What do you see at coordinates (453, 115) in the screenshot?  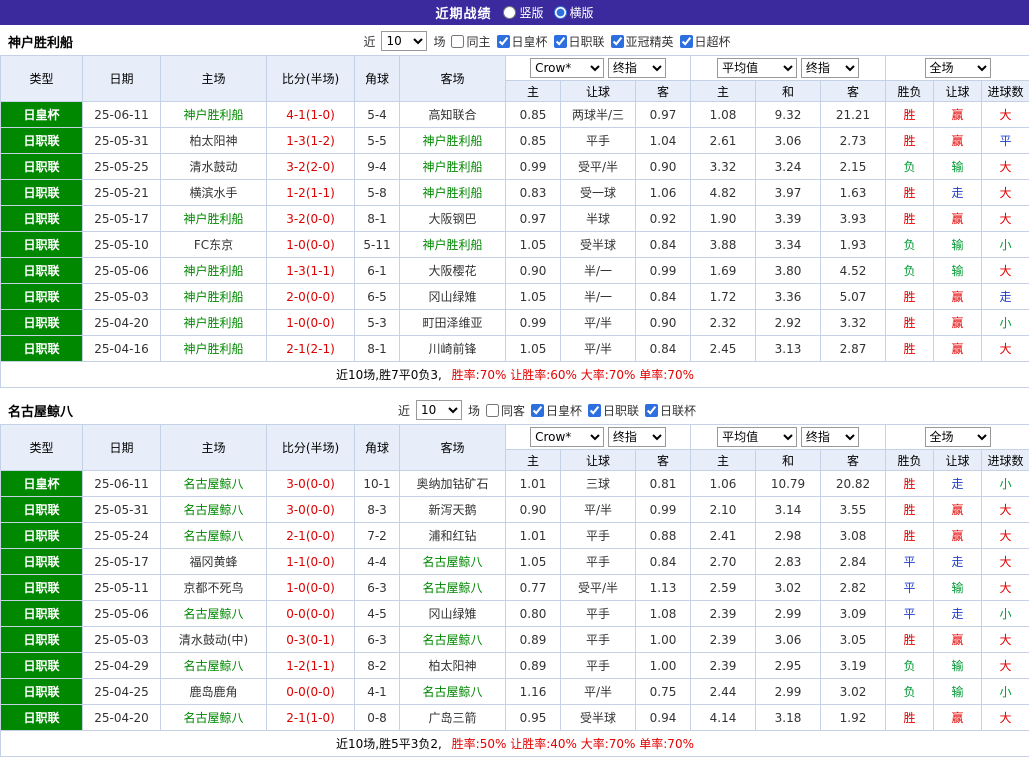 I see `away-team: 高知联合` at bounding box center [453, 115].